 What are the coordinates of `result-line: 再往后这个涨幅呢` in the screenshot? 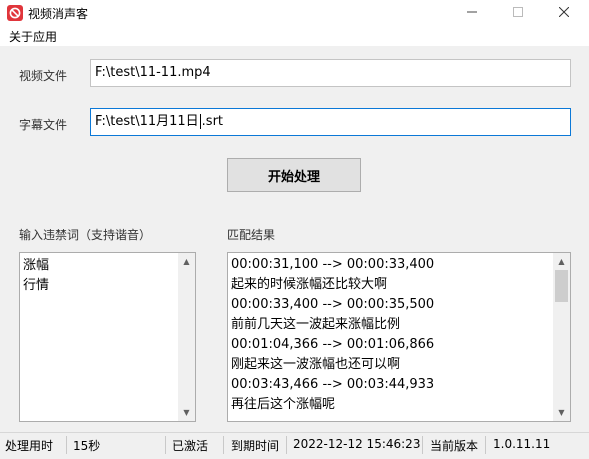 It's located at (283, 404).